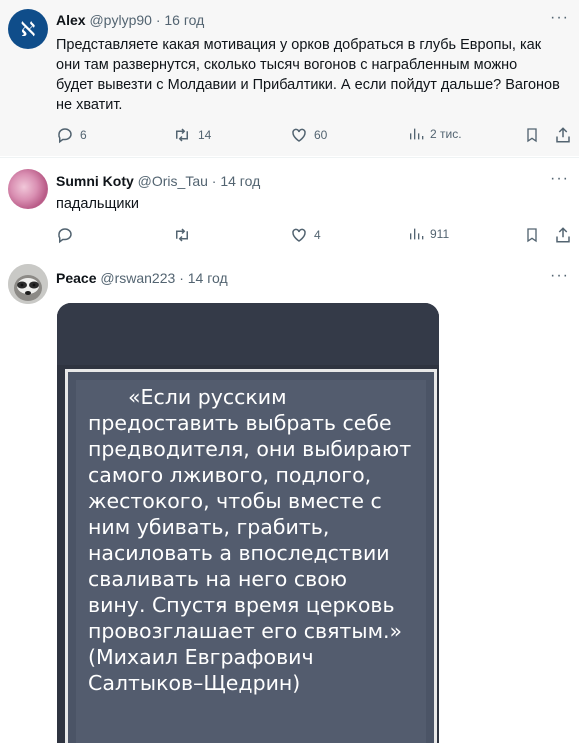 The image size is (579, 743). What do you see at coordinates (207, 397) in the screenshot?
I see `quote-line: «Если русским` at bounding box center [207, 397].